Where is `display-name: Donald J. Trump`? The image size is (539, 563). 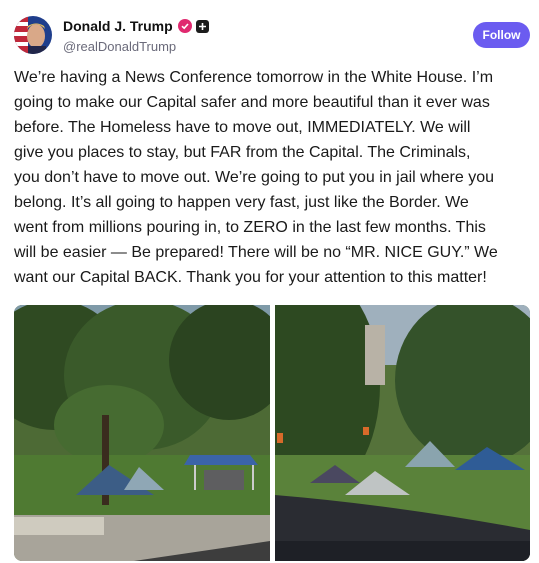 display-name: Donald J. Trump is located at coordinates (118, 26).